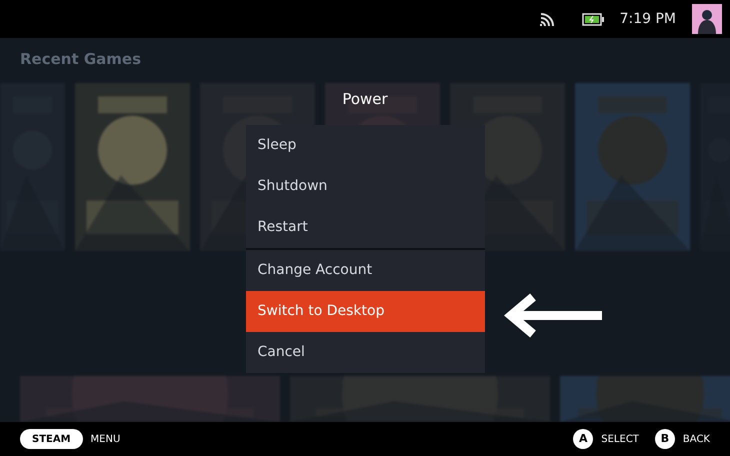 This screenshot has width=730, height=456. Describe the element at coordinates (648, 19) in the screenshot. I see `clock-time: 7:19 PM` at that location.